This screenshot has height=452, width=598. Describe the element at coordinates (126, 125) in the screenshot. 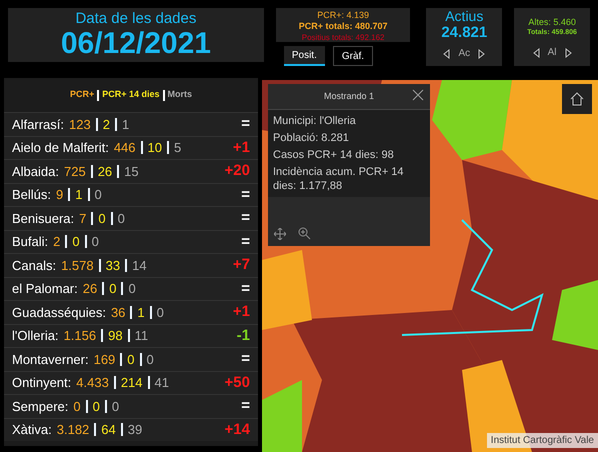

I see `deaths-value: 1` at that location.